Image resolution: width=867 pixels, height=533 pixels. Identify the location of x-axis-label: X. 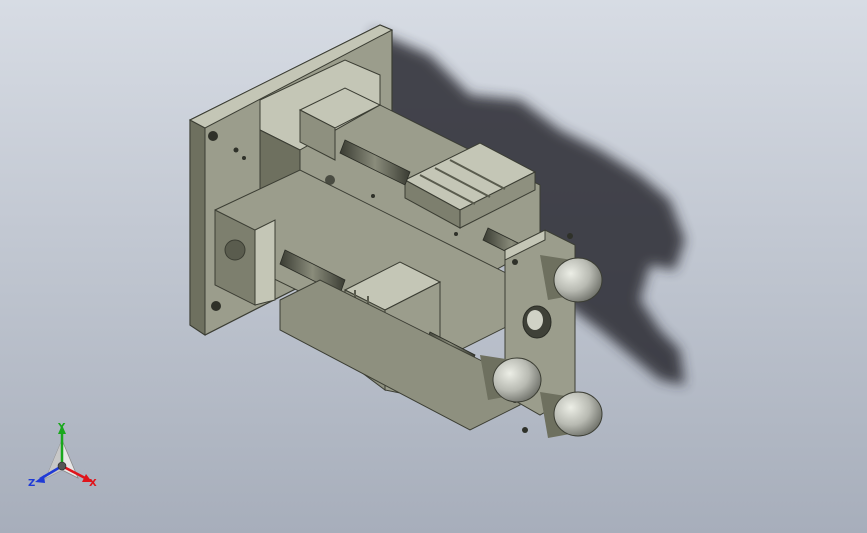
(93, 483).